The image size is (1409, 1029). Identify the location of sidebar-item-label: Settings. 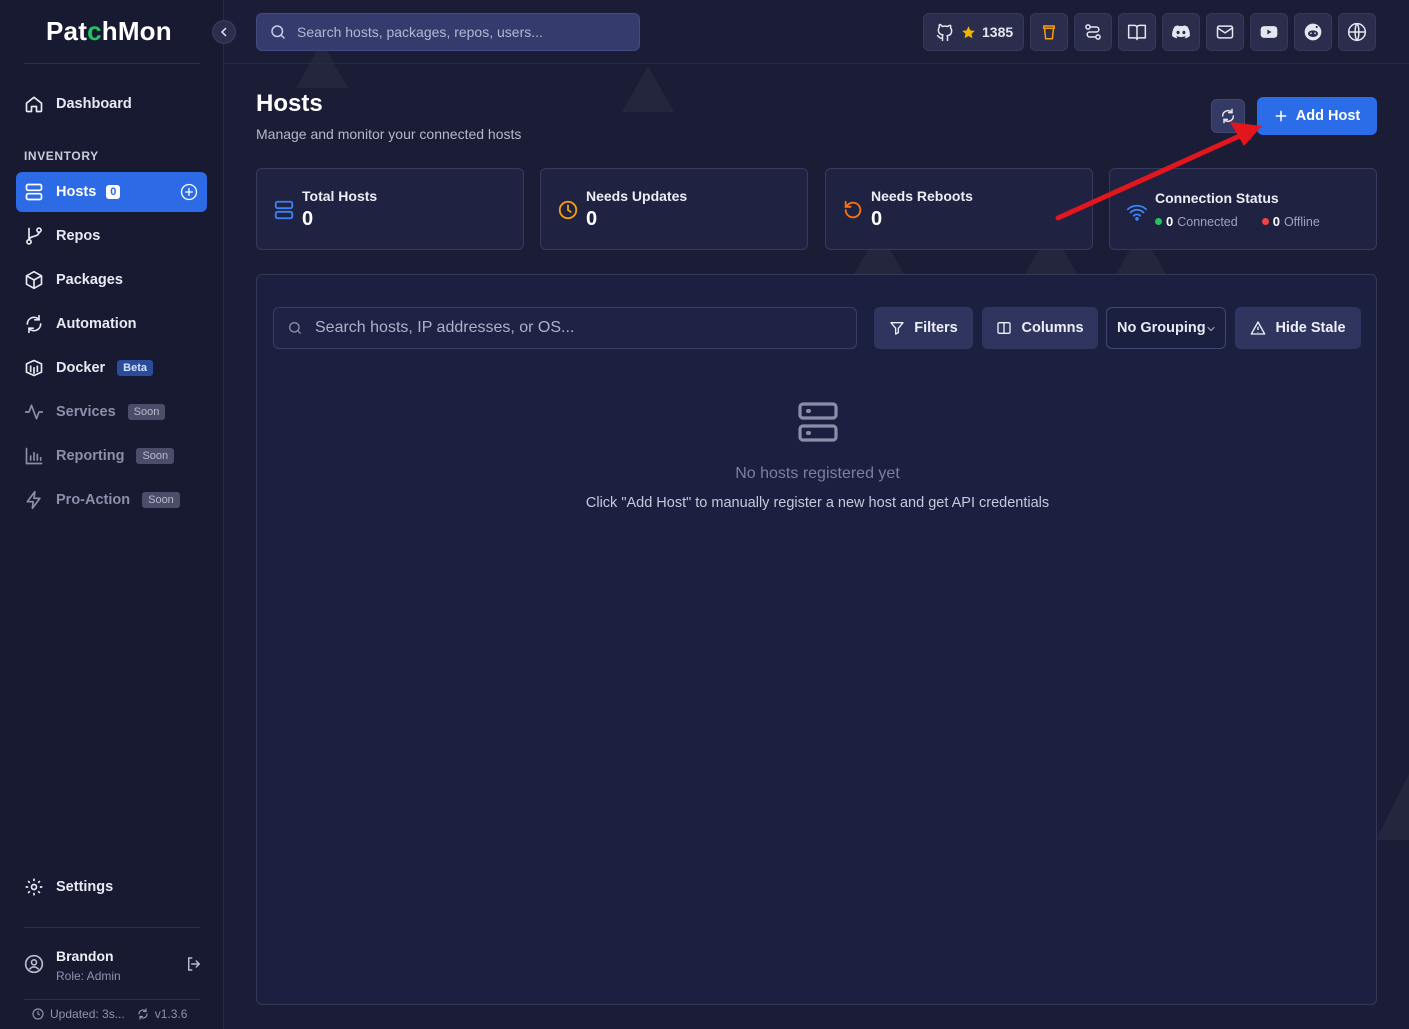
(85, 887).